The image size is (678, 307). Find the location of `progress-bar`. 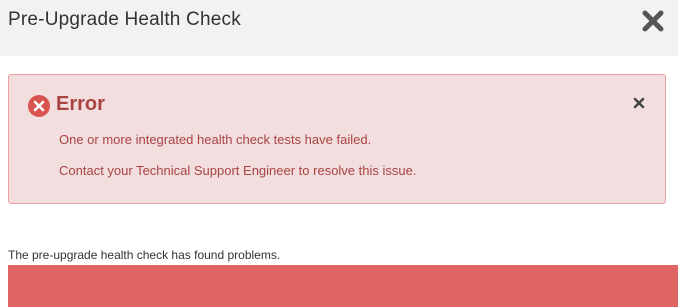

progress-bar is located at coordinates (343, 286).